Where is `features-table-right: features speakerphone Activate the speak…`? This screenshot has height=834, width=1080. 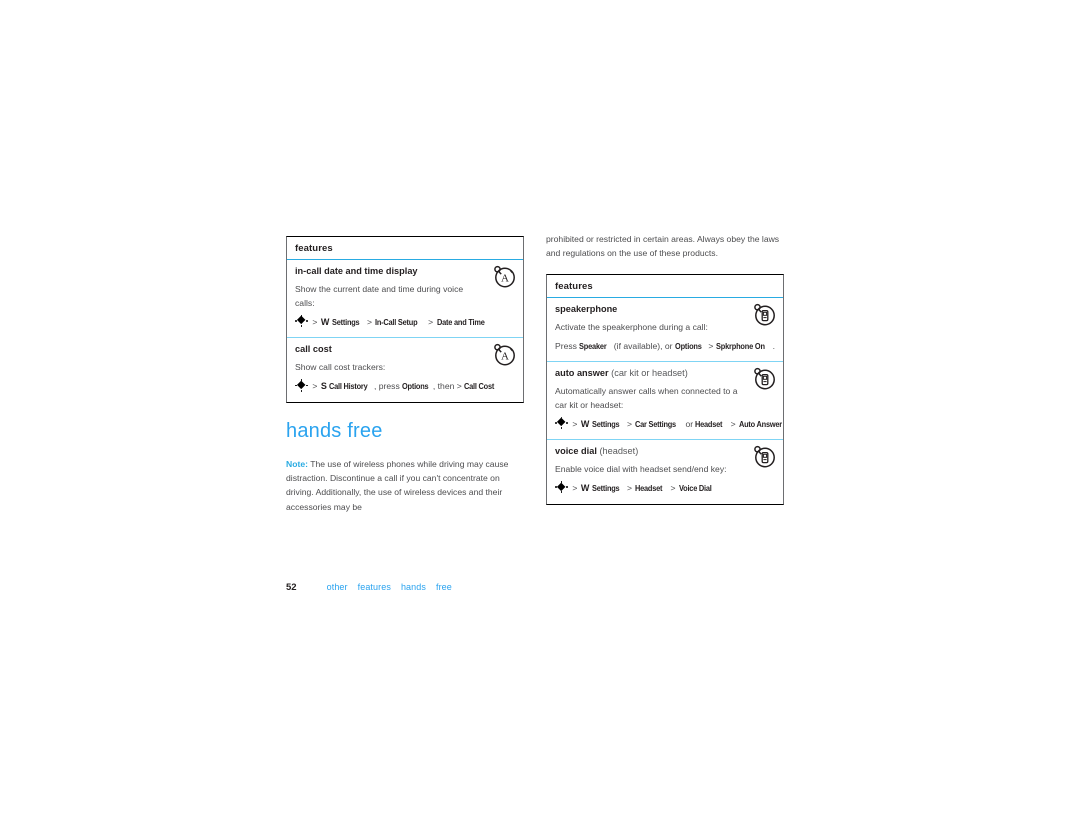
features-table-right: features speakerphone Activate the speak… is located at coordinates (665, 389).